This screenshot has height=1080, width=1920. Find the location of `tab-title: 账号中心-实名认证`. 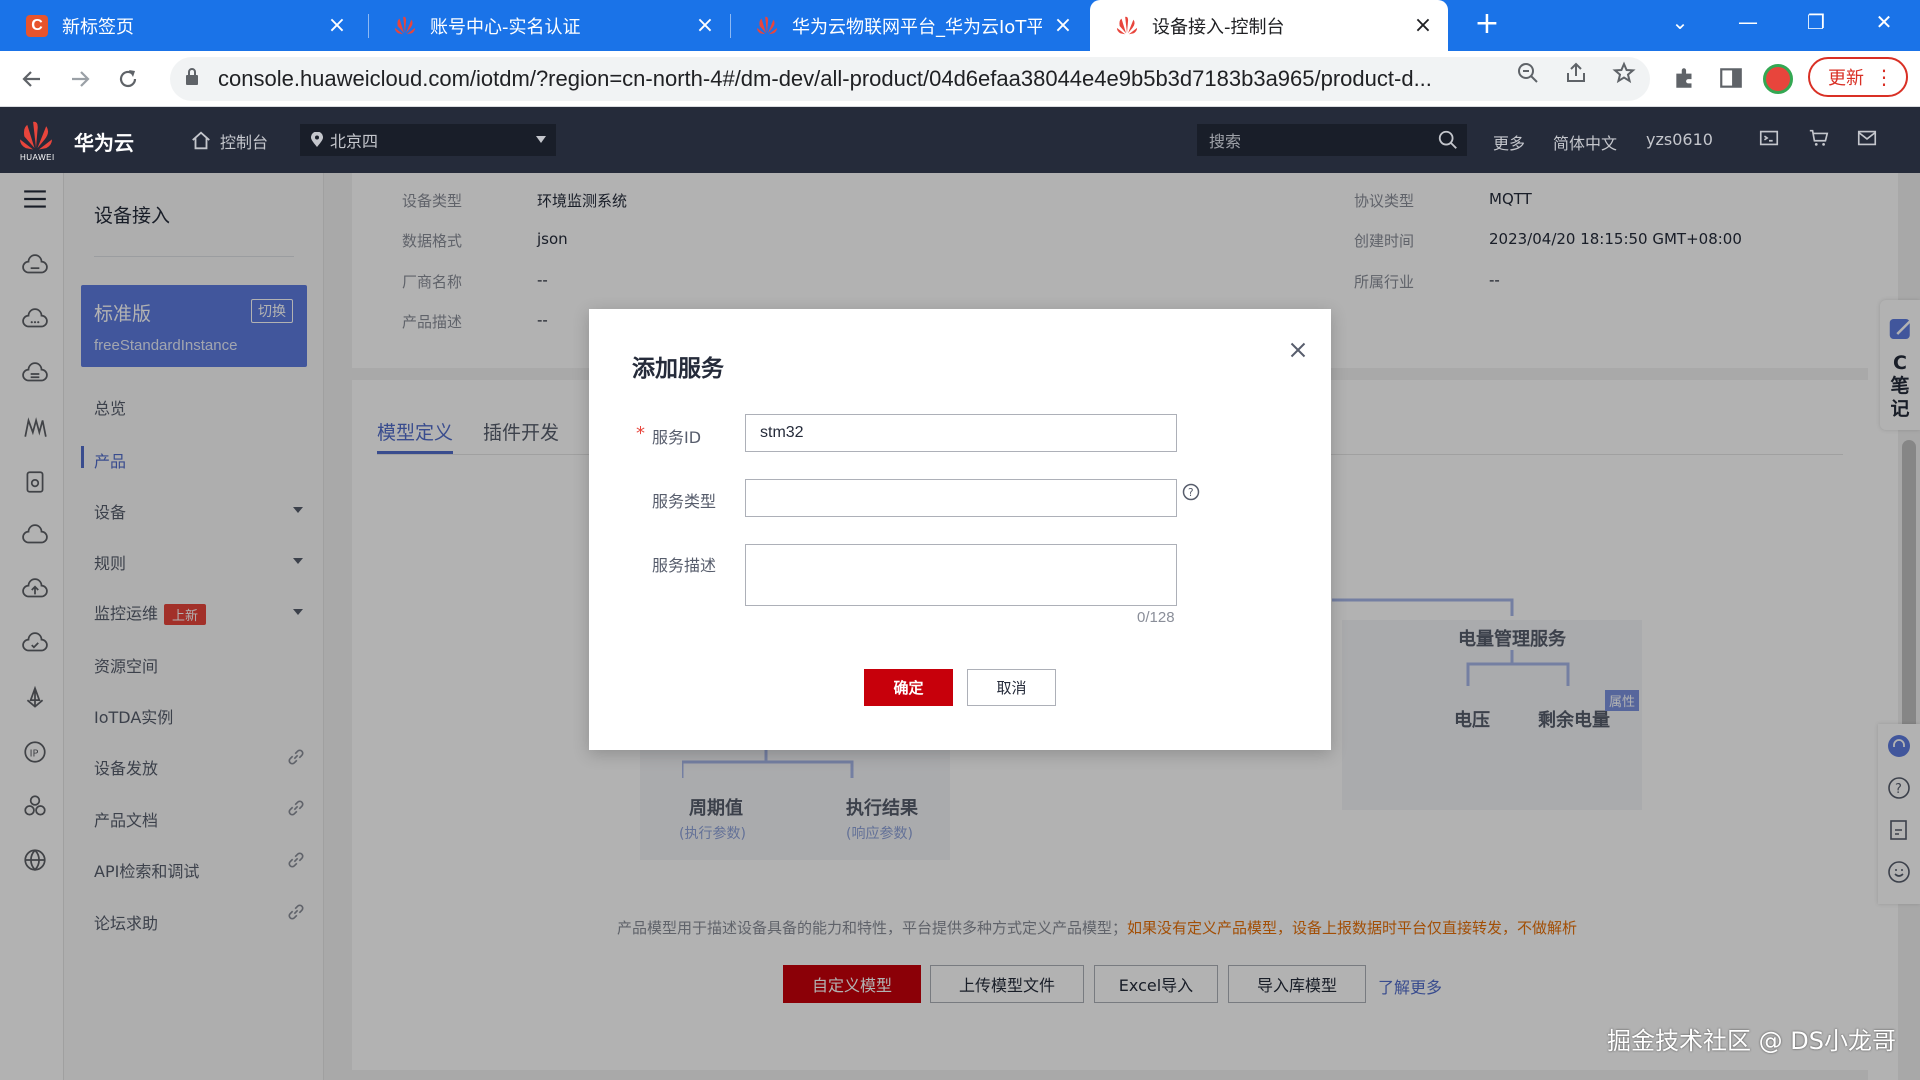

tab-title: 账号中心-实名认证 is located at coordinates (505, 27).